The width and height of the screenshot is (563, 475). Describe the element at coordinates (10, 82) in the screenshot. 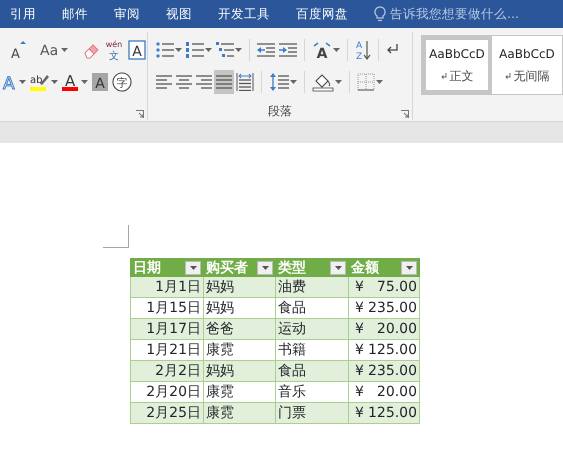

I see `text-effects-icon: A` at that location.